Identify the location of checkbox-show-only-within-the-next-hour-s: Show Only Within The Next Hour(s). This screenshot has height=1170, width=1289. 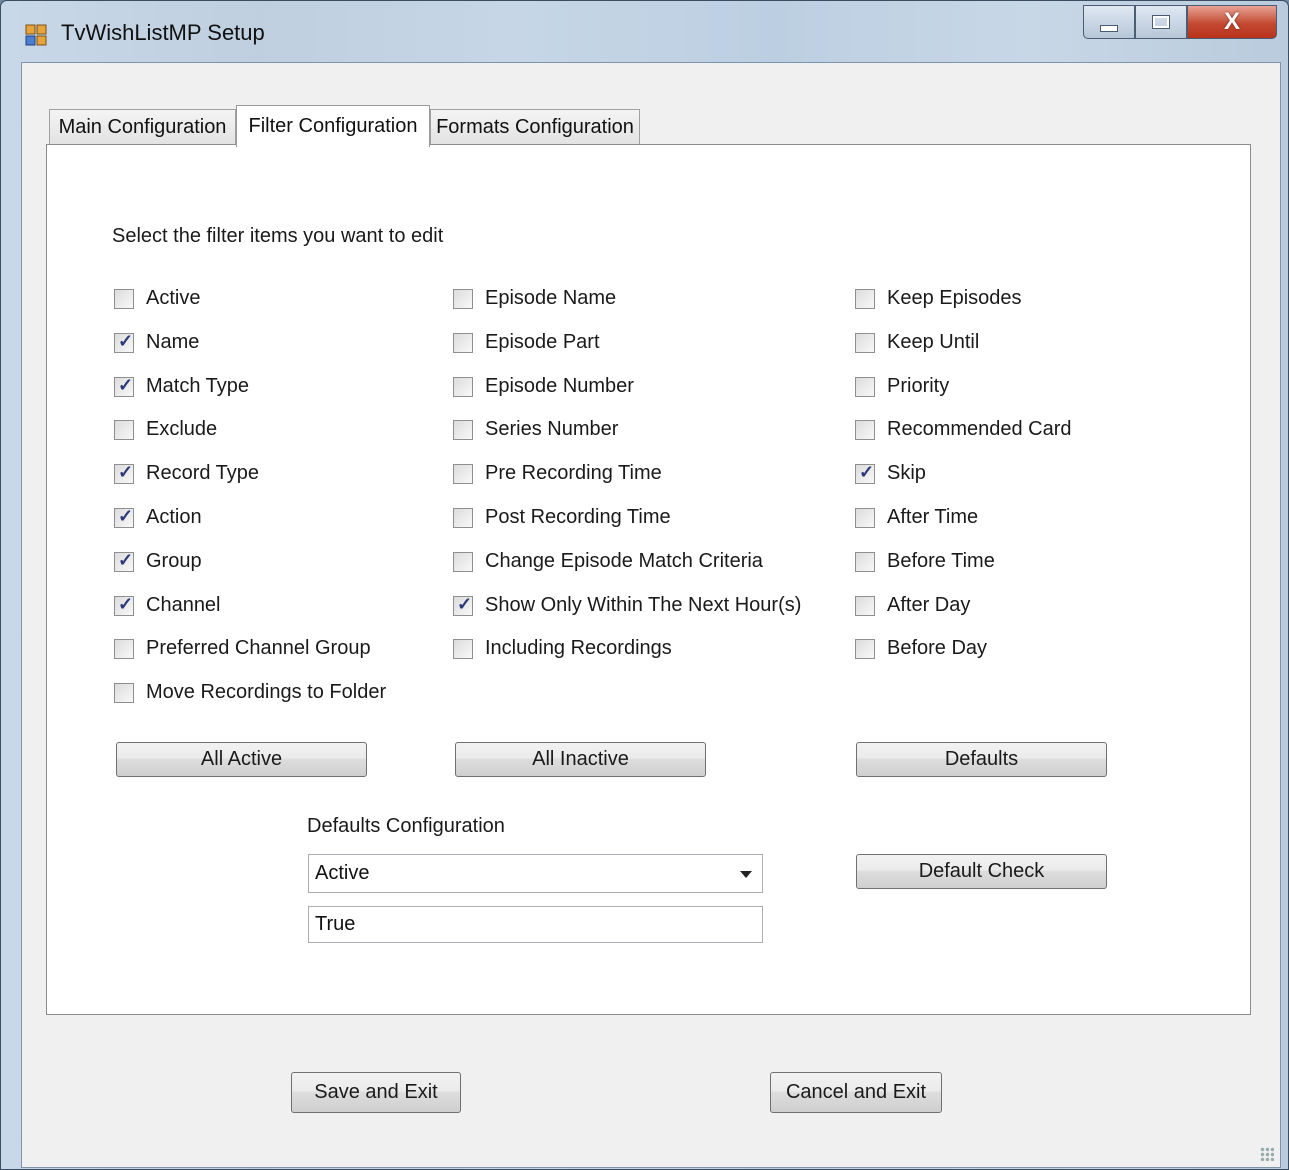
(627, 605).